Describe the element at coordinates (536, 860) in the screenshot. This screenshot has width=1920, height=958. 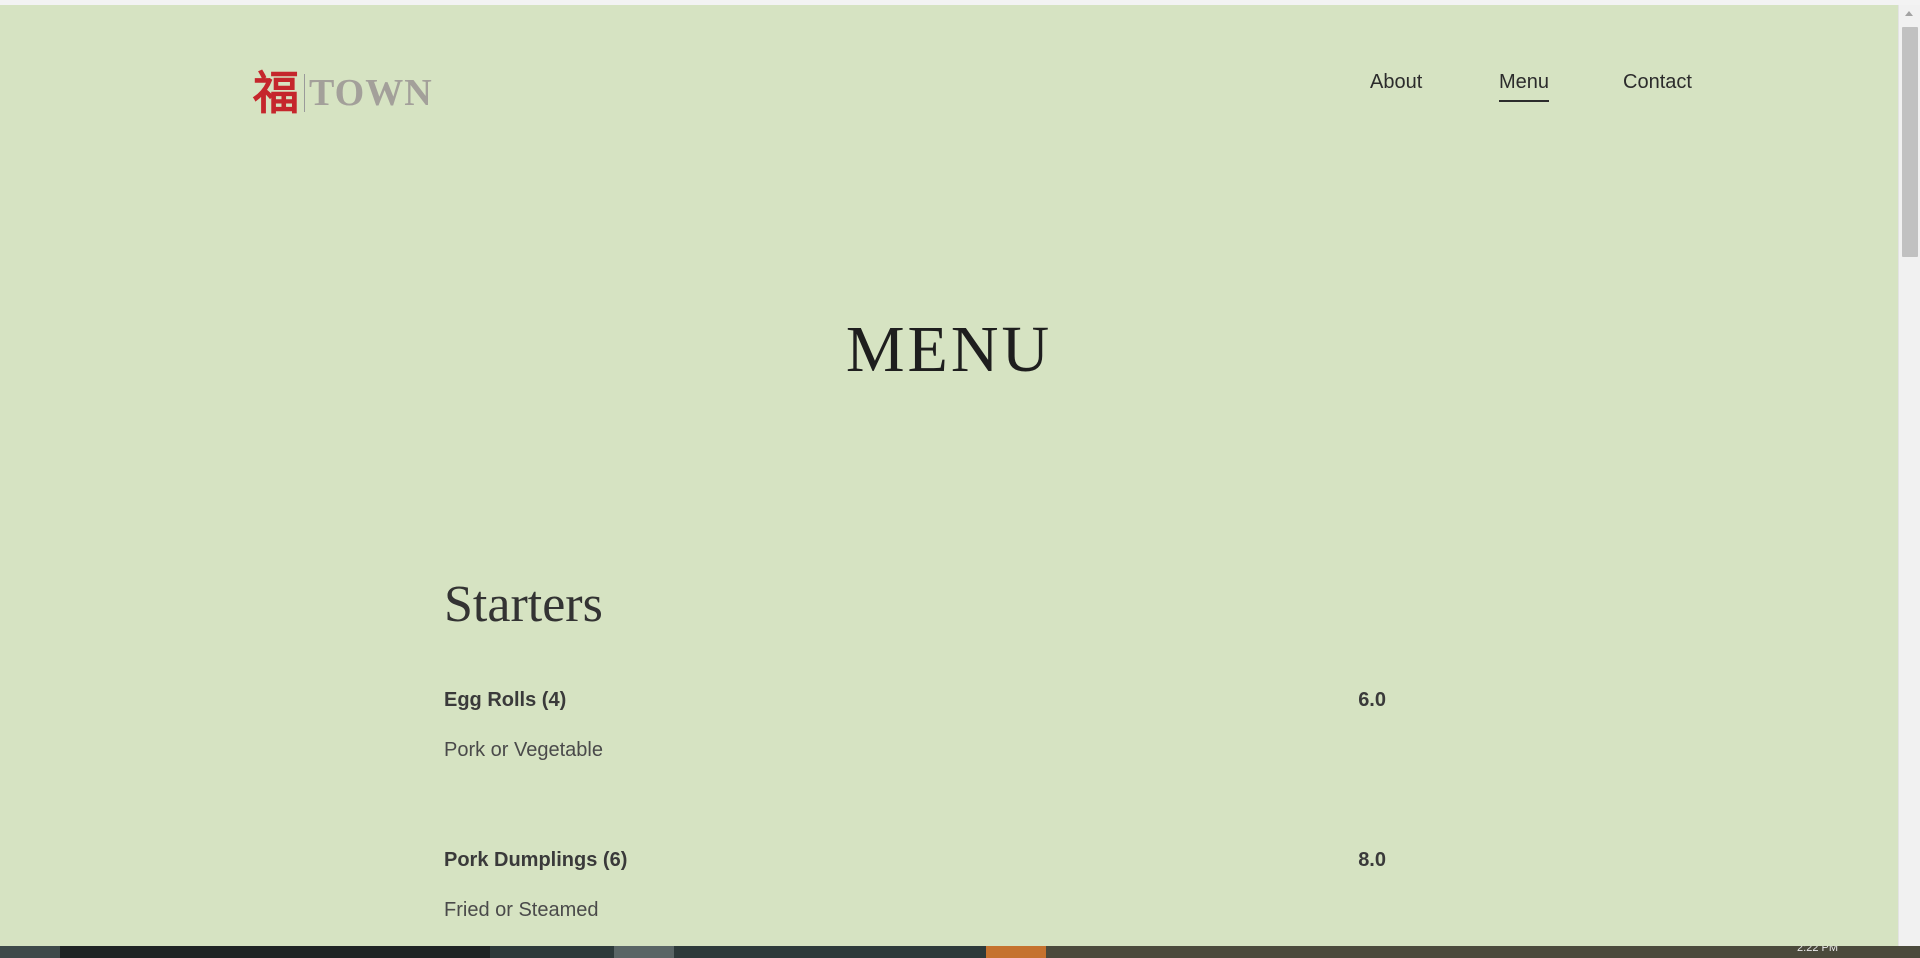
I see `menu-item-name: Pork Dumplings (6)` at that location.